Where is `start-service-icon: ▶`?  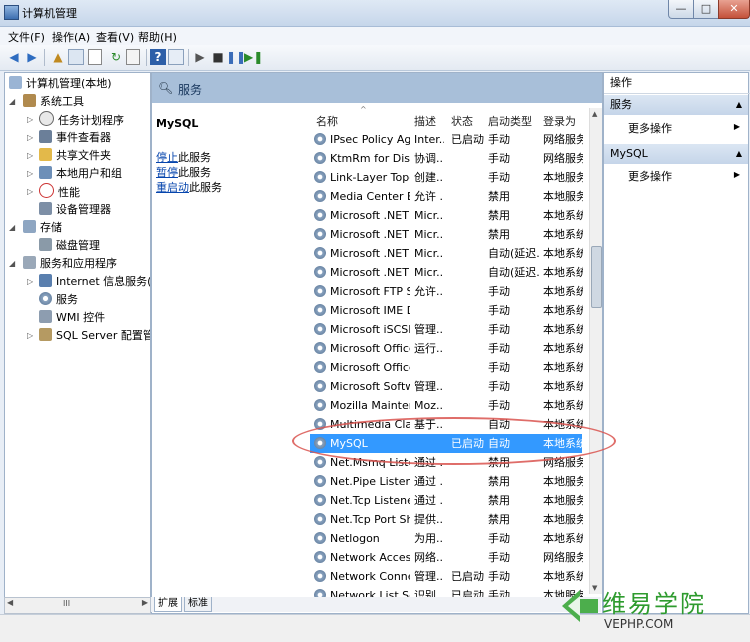 start-service-icon: ▶ is located at coordinates (200, 57).